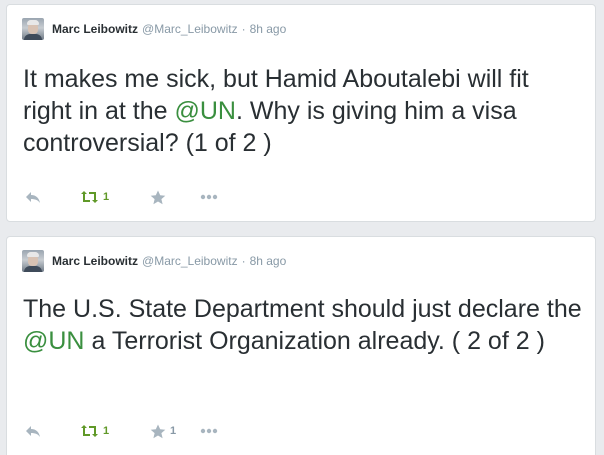  What do you see at coordinates (175, 197) in the screenshot?
I see `tweet-actions: 1` at bounding box center [175, 197].